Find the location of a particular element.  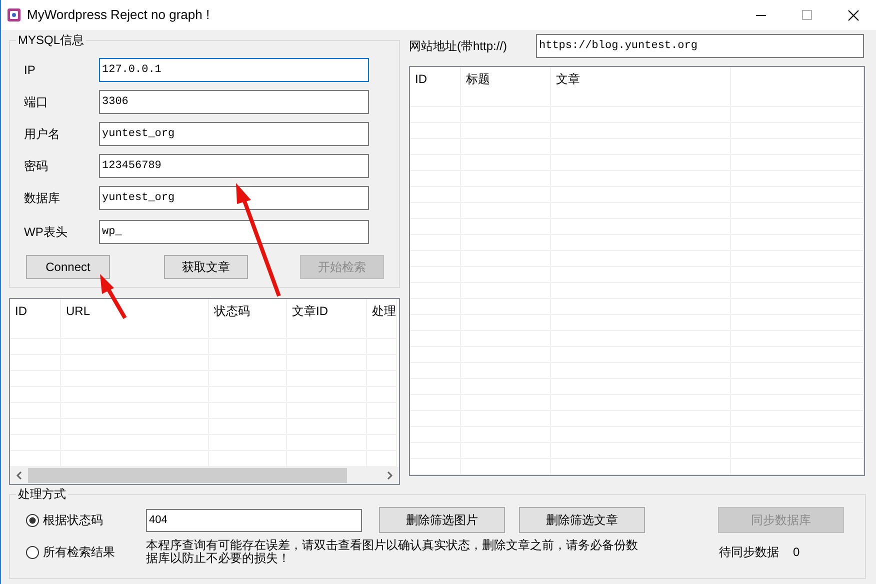

field-label: 数据库 is located at coordinates (42, 198).